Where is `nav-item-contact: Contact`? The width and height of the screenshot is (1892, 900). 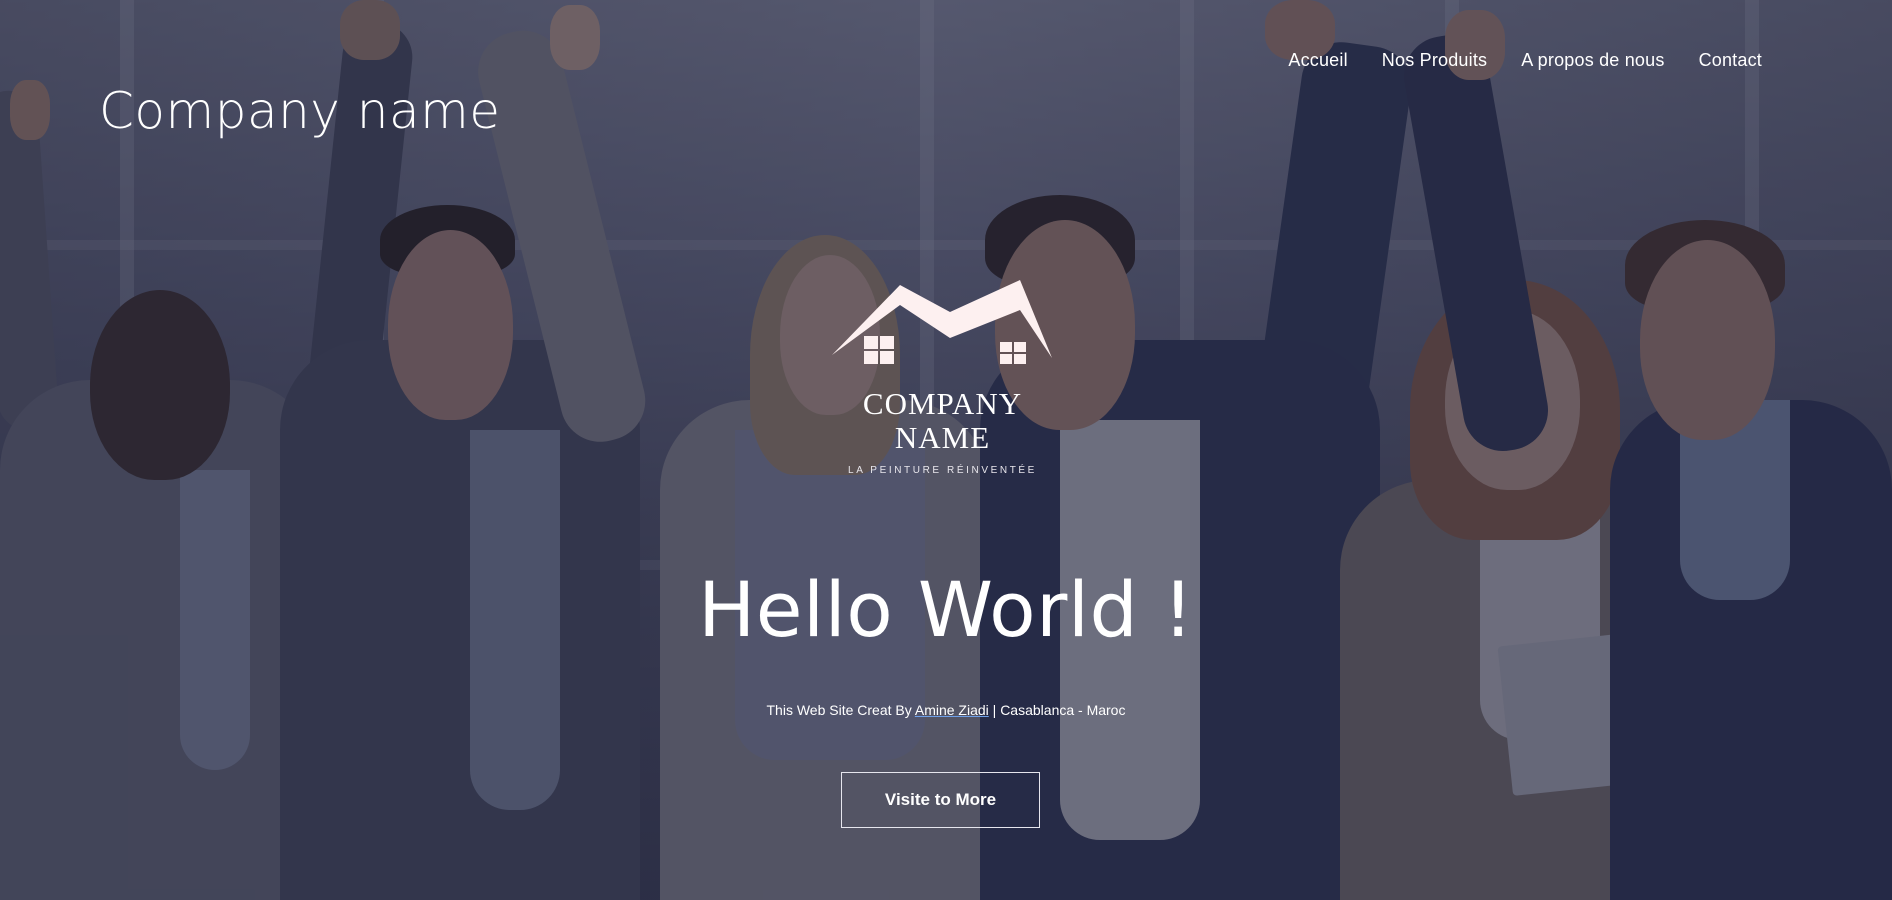
nav-item-contact: Contact is located at coordinates (1730, 60).